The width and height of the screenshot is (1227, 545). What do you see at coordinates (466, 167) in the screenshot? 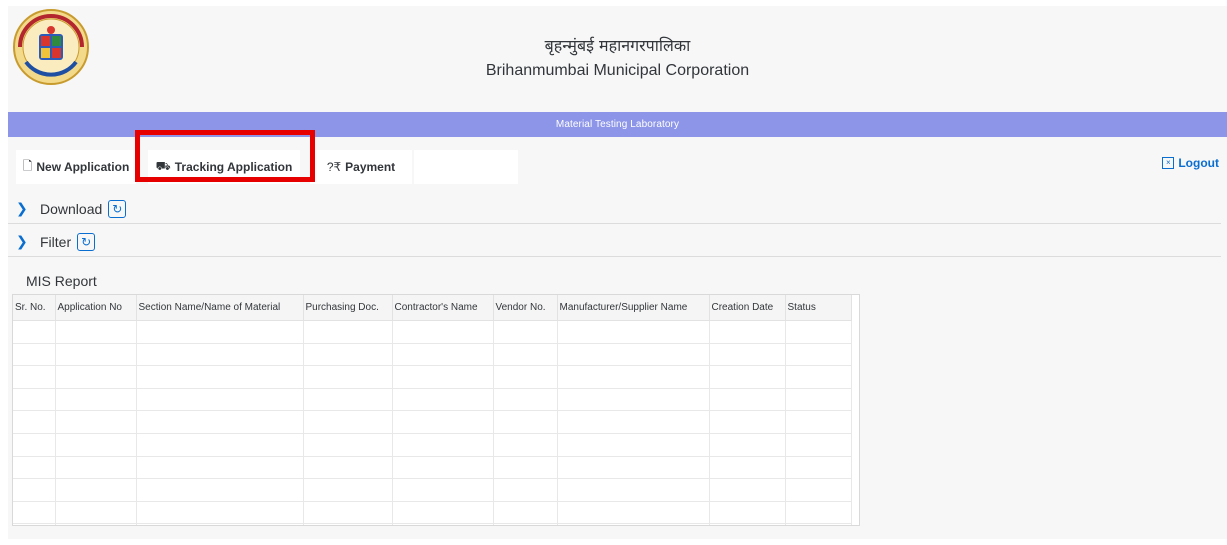
I see `blank-toolbar-tile` at bounding box center [466, 167].